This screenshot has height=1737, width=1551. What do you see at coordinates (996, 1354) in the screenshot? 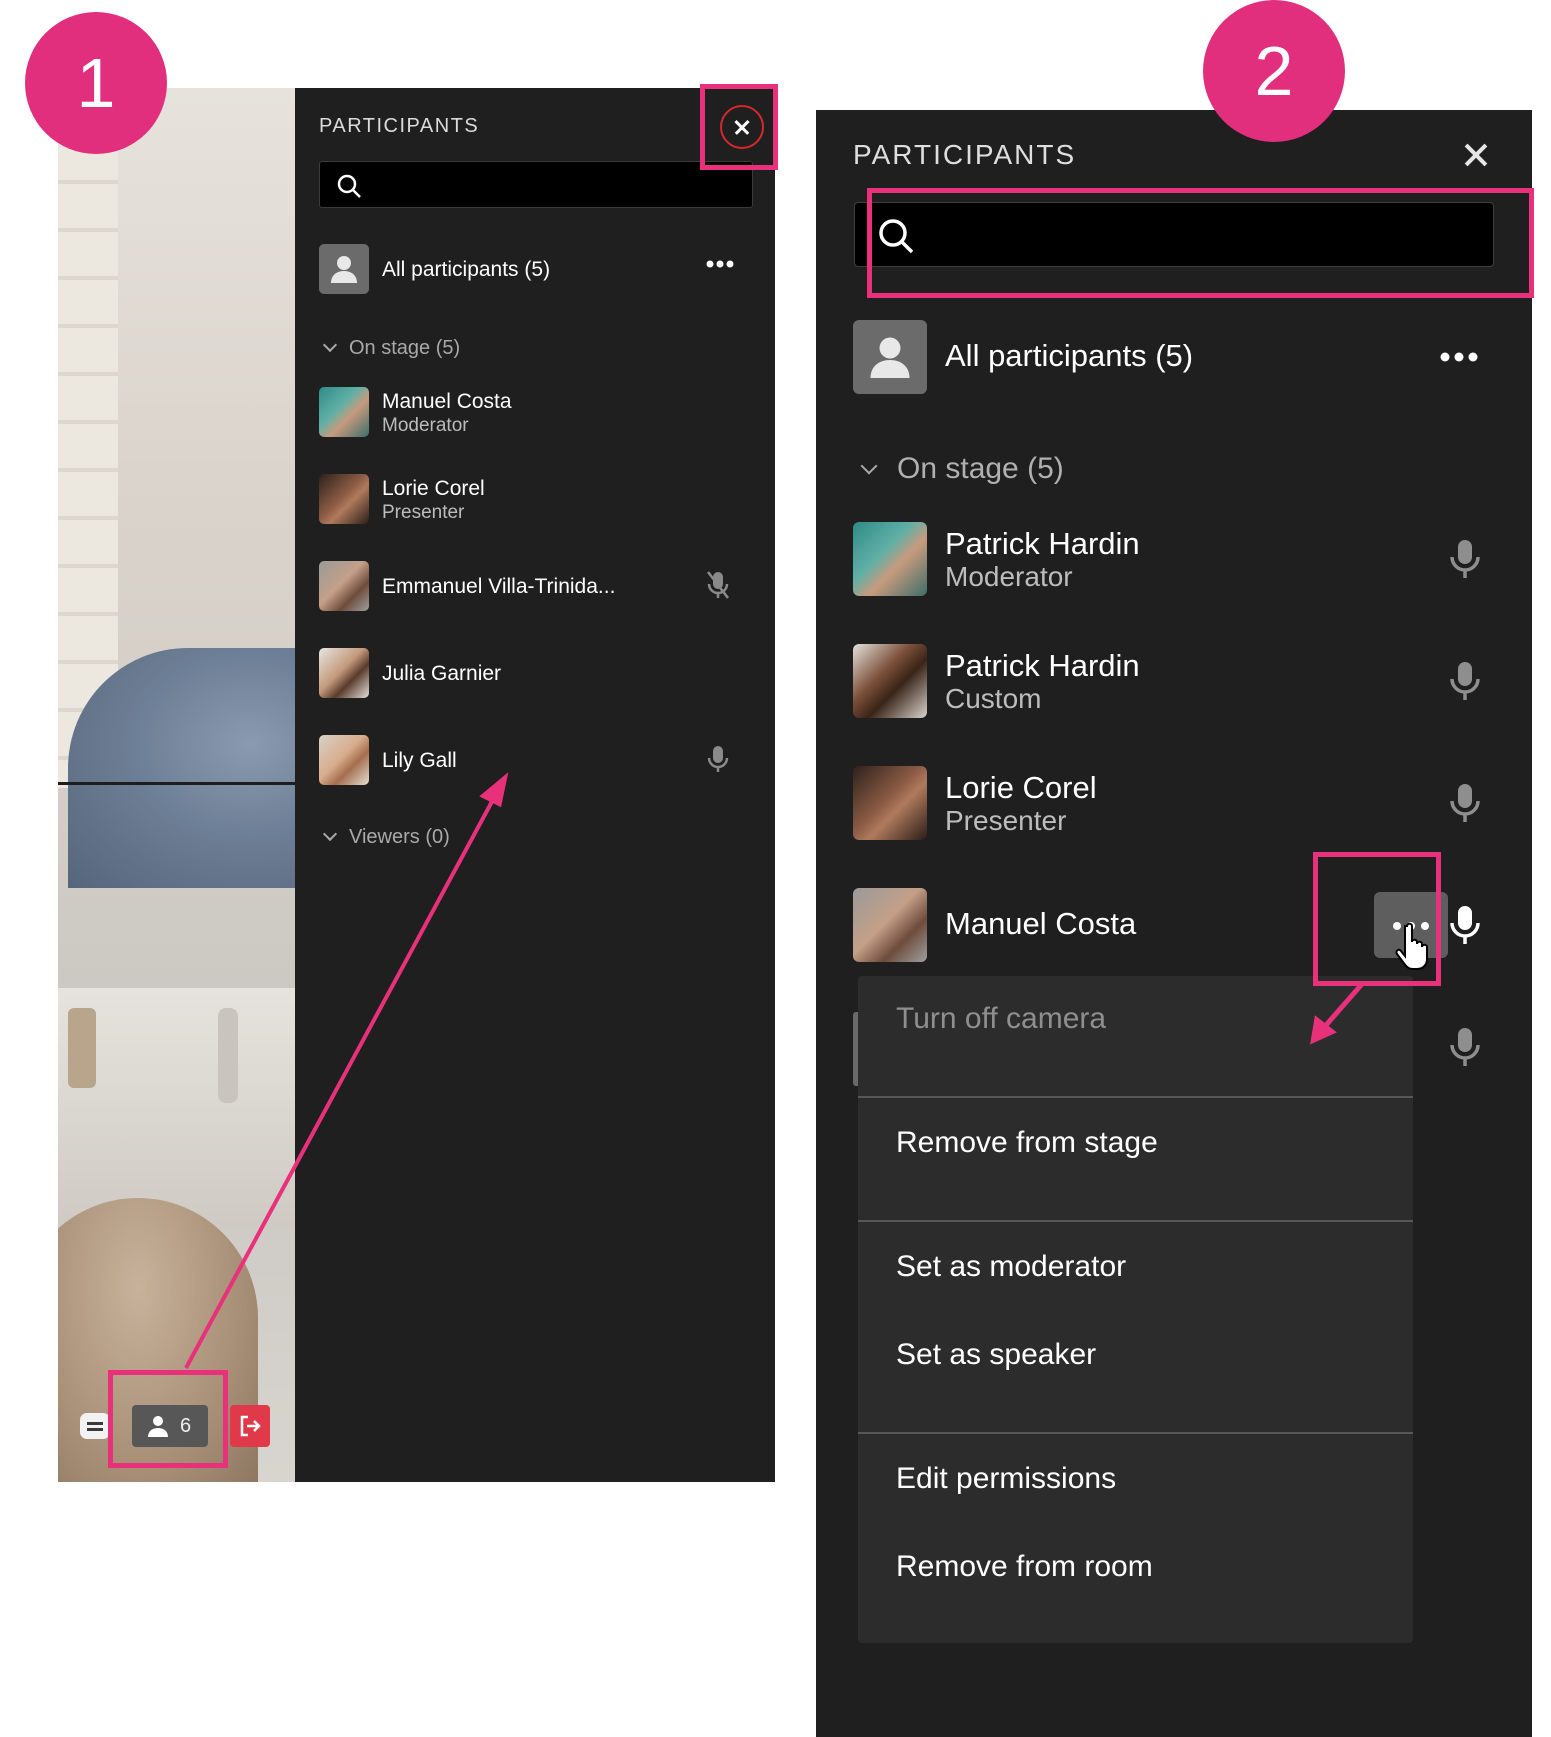
I see `menu-item-label: Set as speaker` at bounding box center [996, 1354].